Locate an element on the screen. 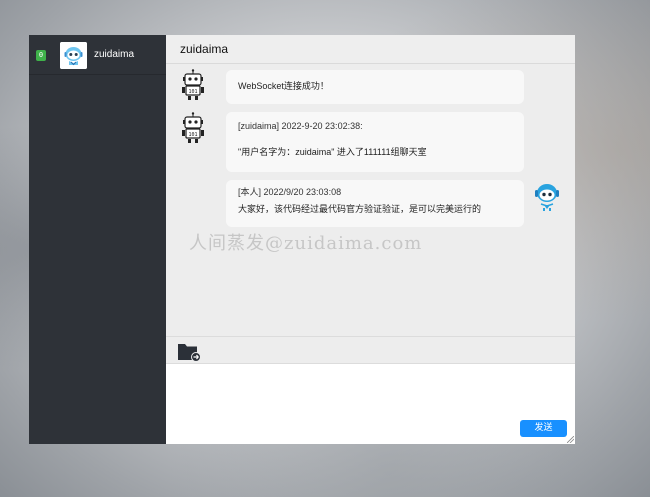 The height and width of the screenshot is (497, 650). message-text: WebSocket连接成功！ is located at coordinates (283, 86).